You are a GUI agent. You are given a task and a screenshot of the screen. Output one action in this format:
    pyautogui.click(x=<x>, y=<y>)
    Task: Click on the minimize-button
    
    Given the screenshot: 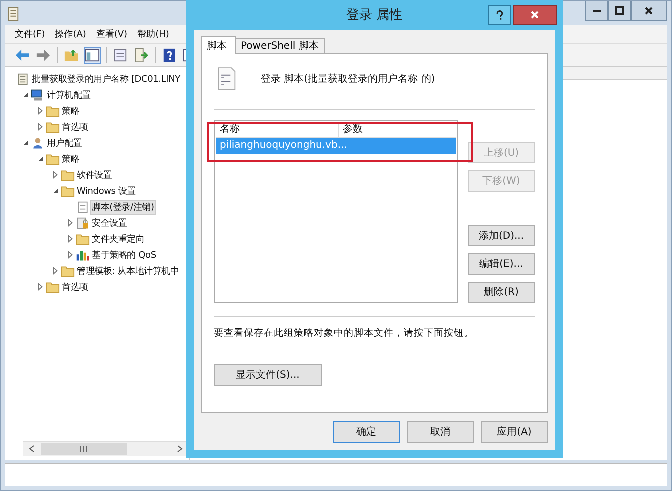 What is the action you would take?
    pyautogui.click(x=596, y=11)
    